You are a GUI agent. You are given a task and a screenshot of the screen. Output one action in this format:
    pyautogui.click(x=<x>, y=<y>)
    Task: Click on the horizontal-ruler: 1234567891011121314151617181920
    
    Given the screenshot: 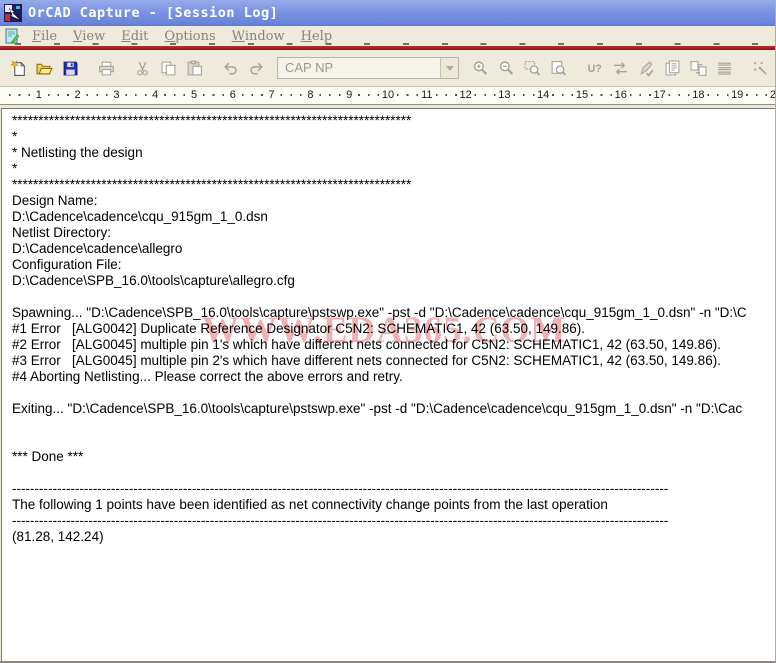 What is the action you would take?
    pyautogui.click(x=387, y=95)
    